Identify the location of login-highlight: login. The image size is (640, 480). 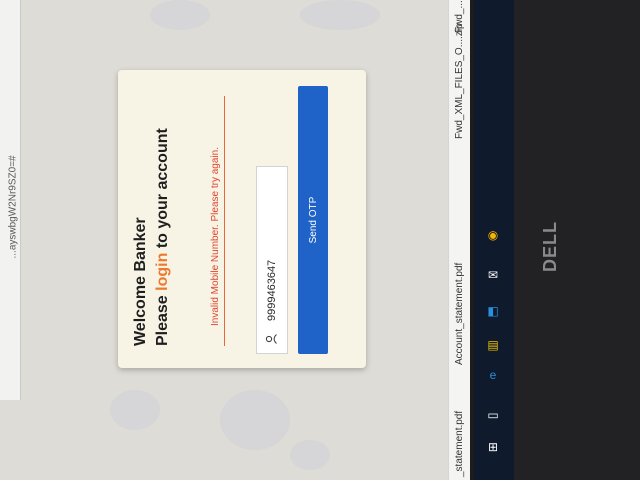
(162, 271).